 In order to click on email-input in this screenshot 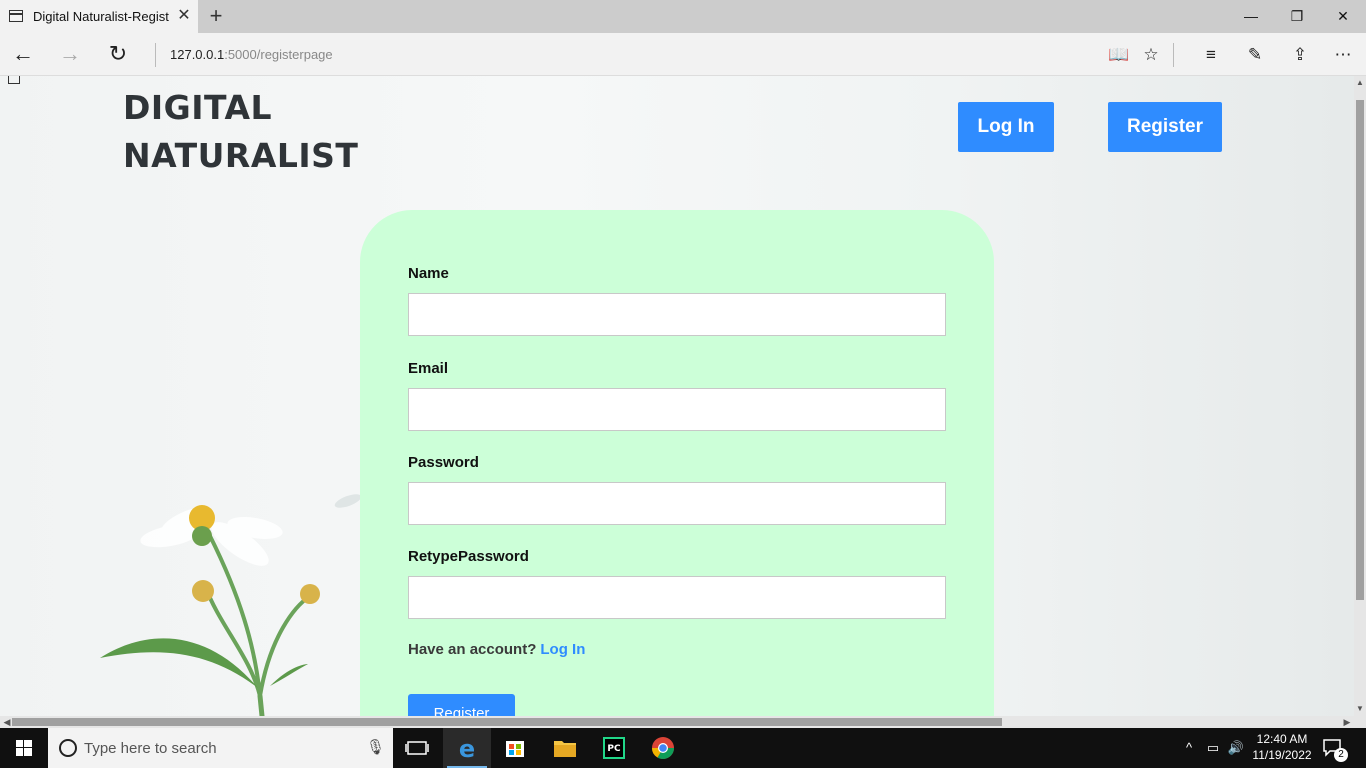, I will do `click(677, 409)`.